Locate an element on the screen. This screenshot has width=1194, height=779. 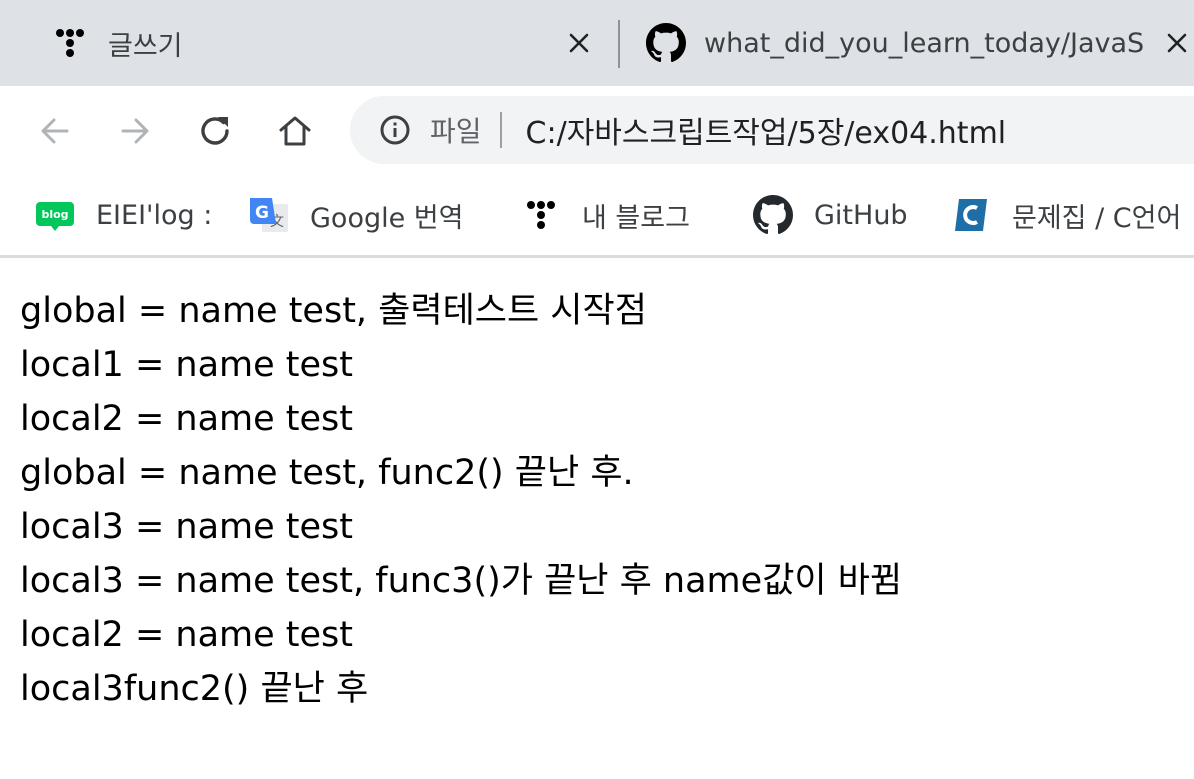
output-line: global = name test, func2() 끝난 후. is located at coordinates (327, 473).